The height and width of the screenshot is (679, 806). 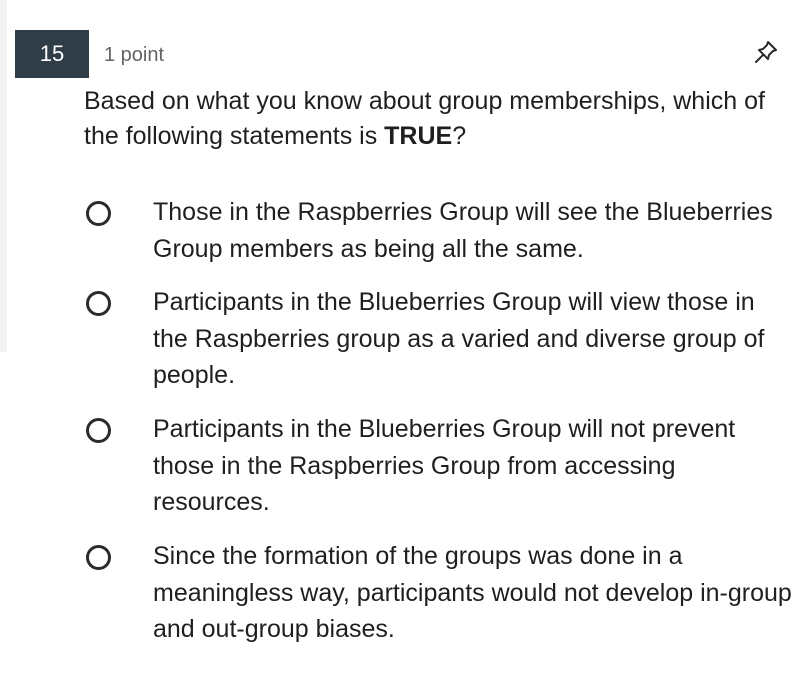 I want to click on left-panel-edge, so click(x=3, y=176).